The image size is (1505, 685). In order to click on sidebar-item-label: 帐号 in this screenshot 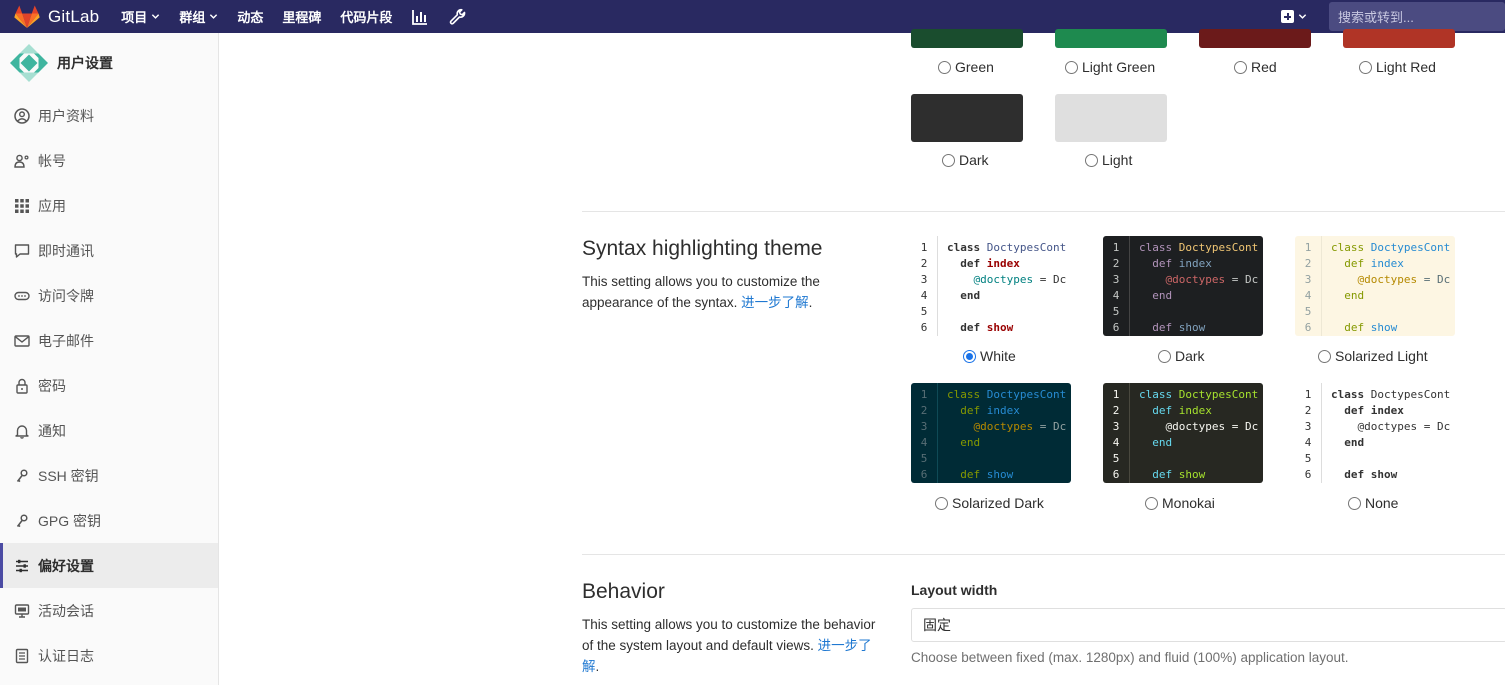, I will do `click(52, 160)`.